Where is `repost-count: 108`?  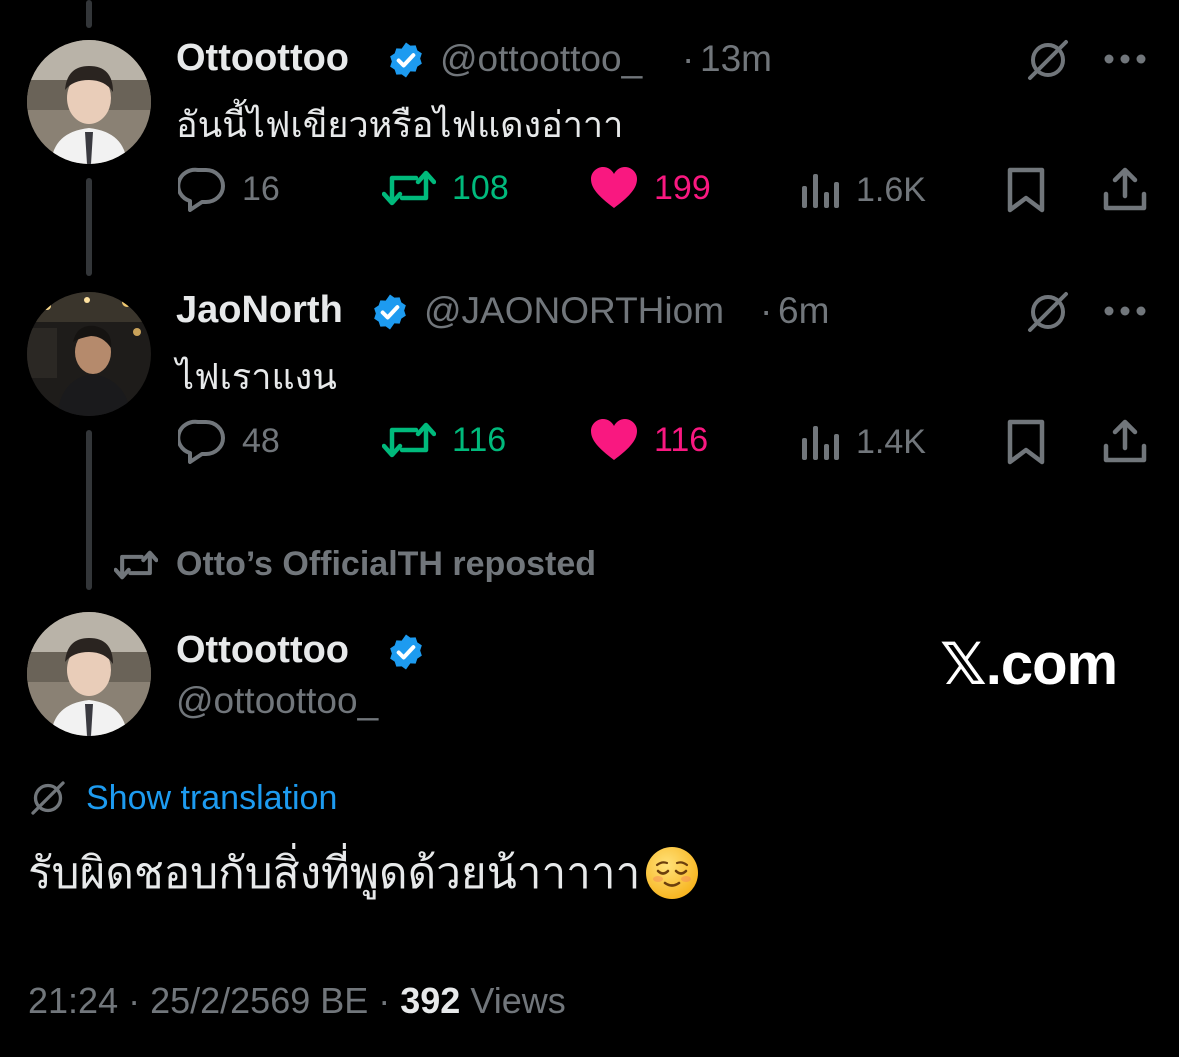
repost-count: 108 is located at coordinates (480, 187).